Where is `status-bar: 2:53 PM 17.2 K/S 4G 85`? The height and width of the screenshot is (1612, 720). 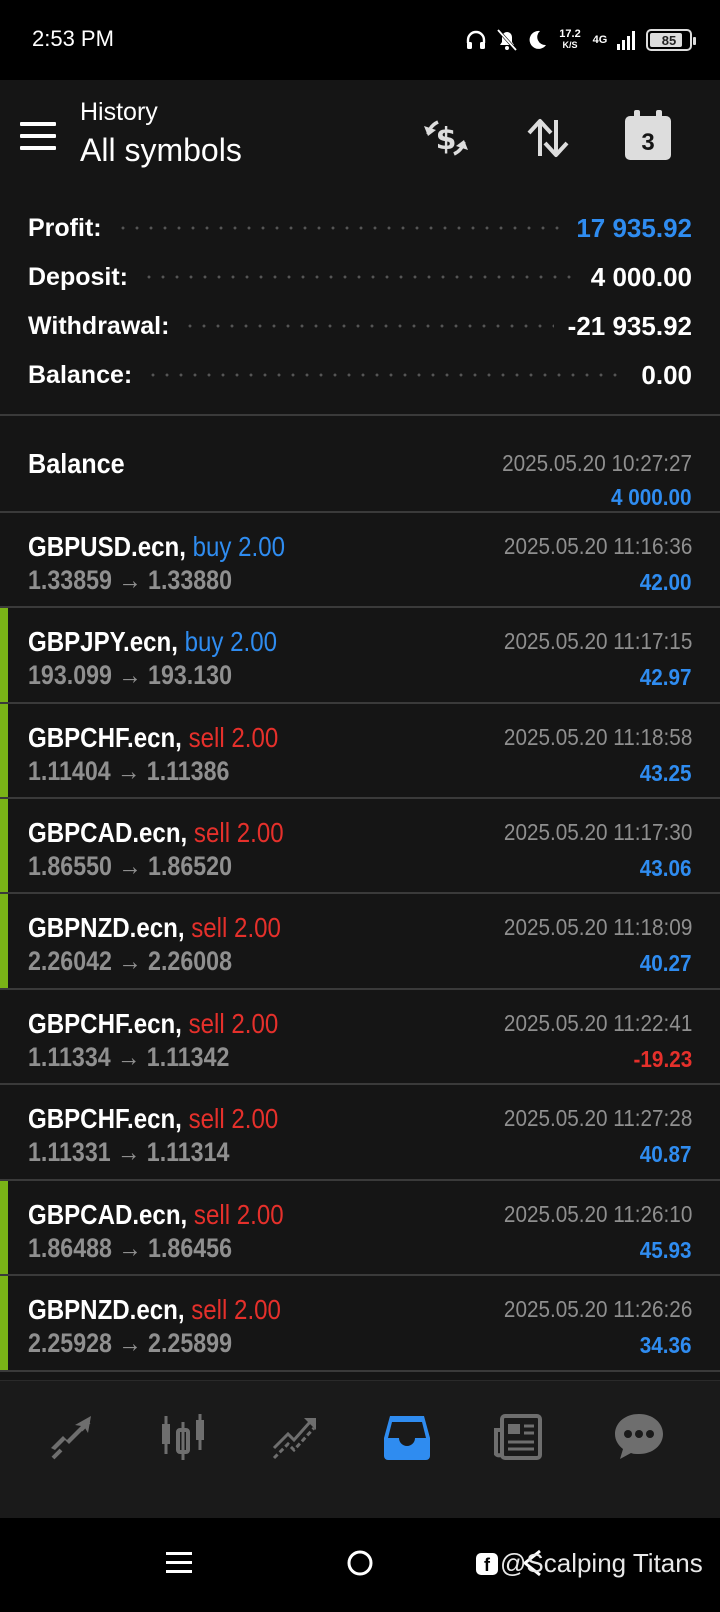 status-bar: 2:53 PM 17.2 K/S 4G 85 is located at coordinates (360, 40).